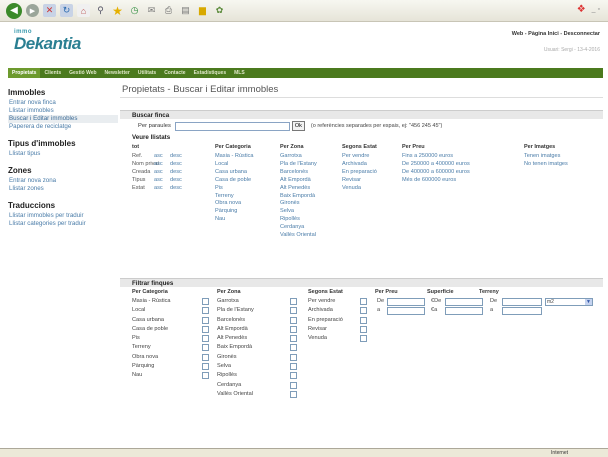 Image resolution: width=608 pixels, height=457 pixels. I want to click on list-item-categoria: Casa de poble, so click(234, 181).